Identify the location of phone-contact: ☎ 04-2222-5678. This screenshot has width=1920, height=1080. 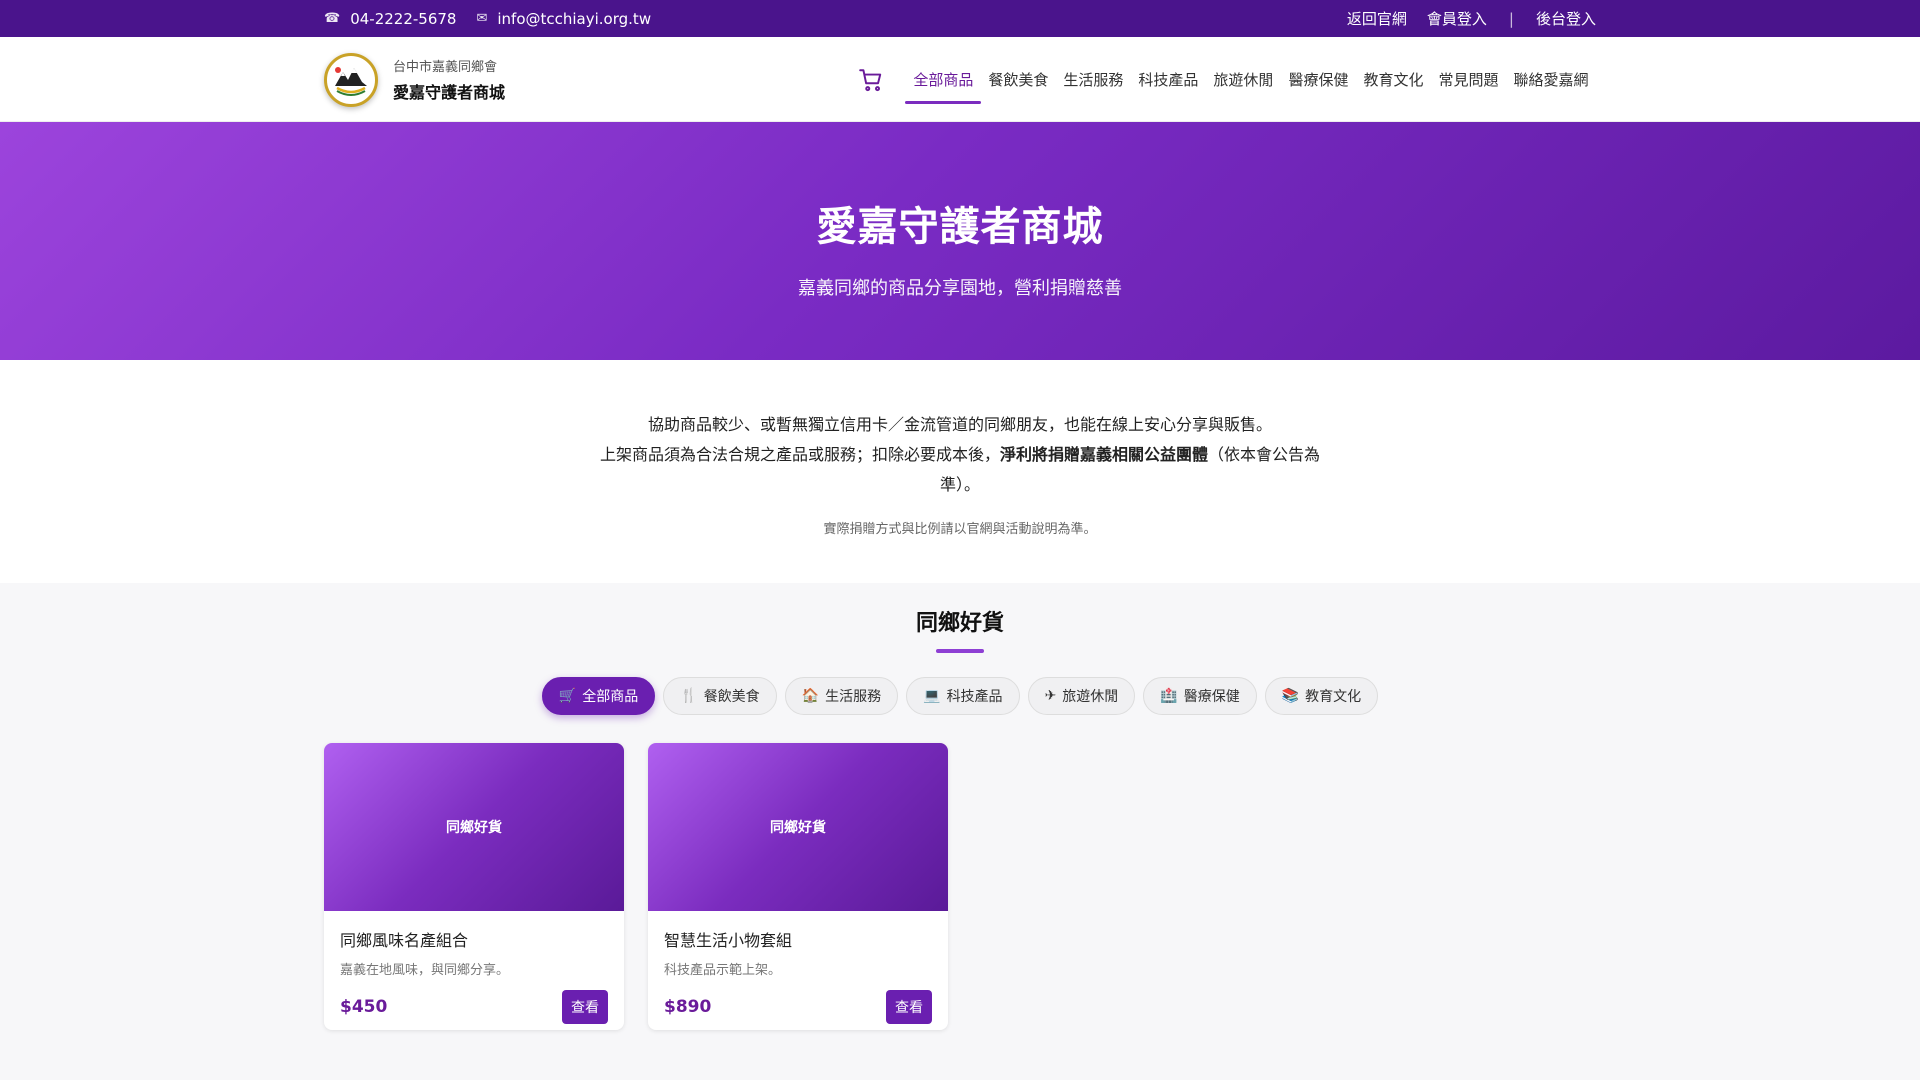
(390, 19).